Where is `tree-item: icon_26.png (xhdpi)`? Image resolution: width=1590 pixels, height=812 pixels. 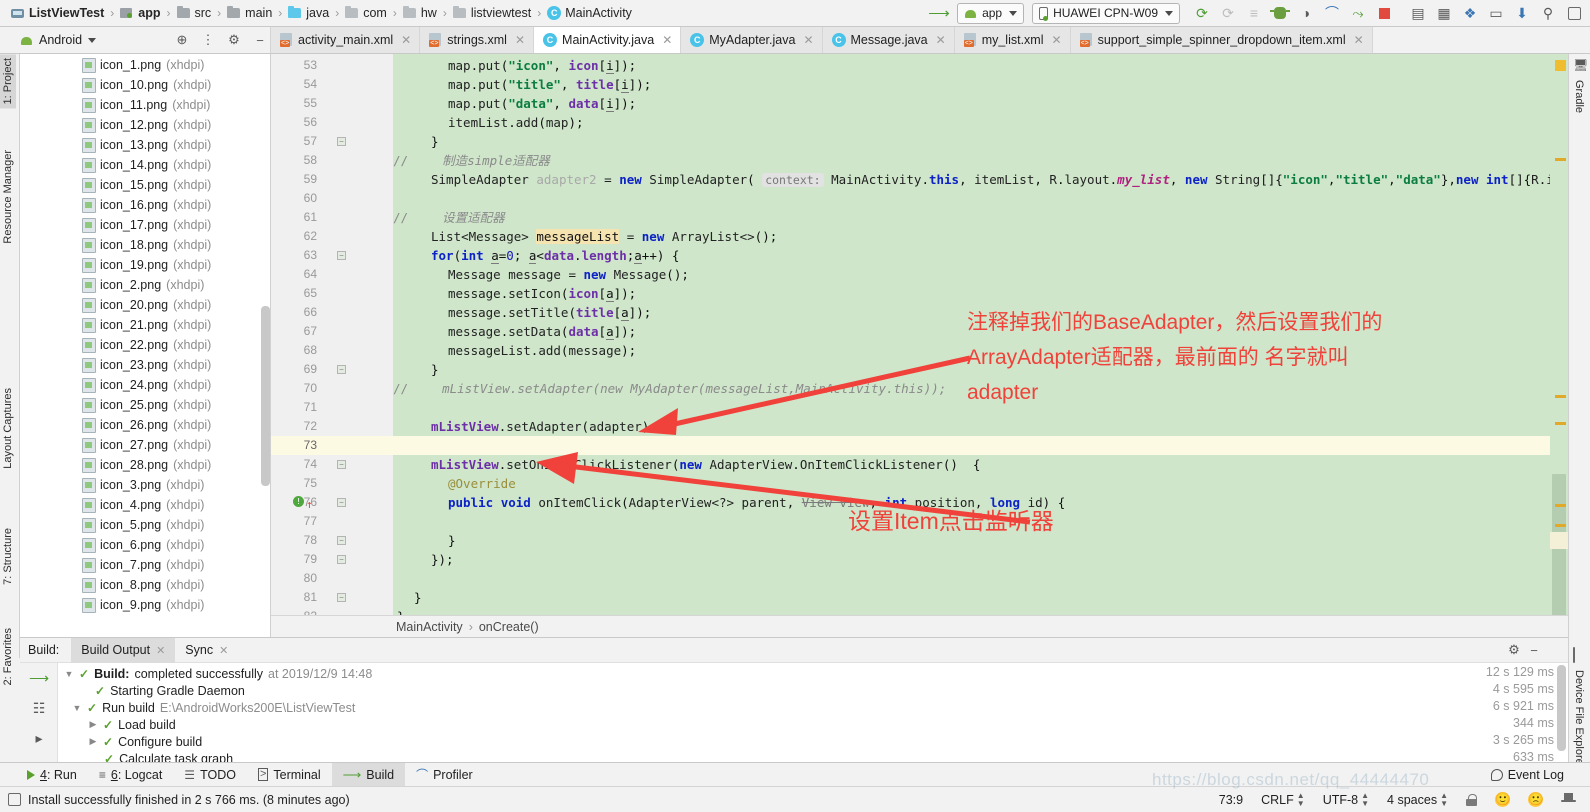
tree-item: icon_26.png (xhdpi) is located at coordinates (145, 425).